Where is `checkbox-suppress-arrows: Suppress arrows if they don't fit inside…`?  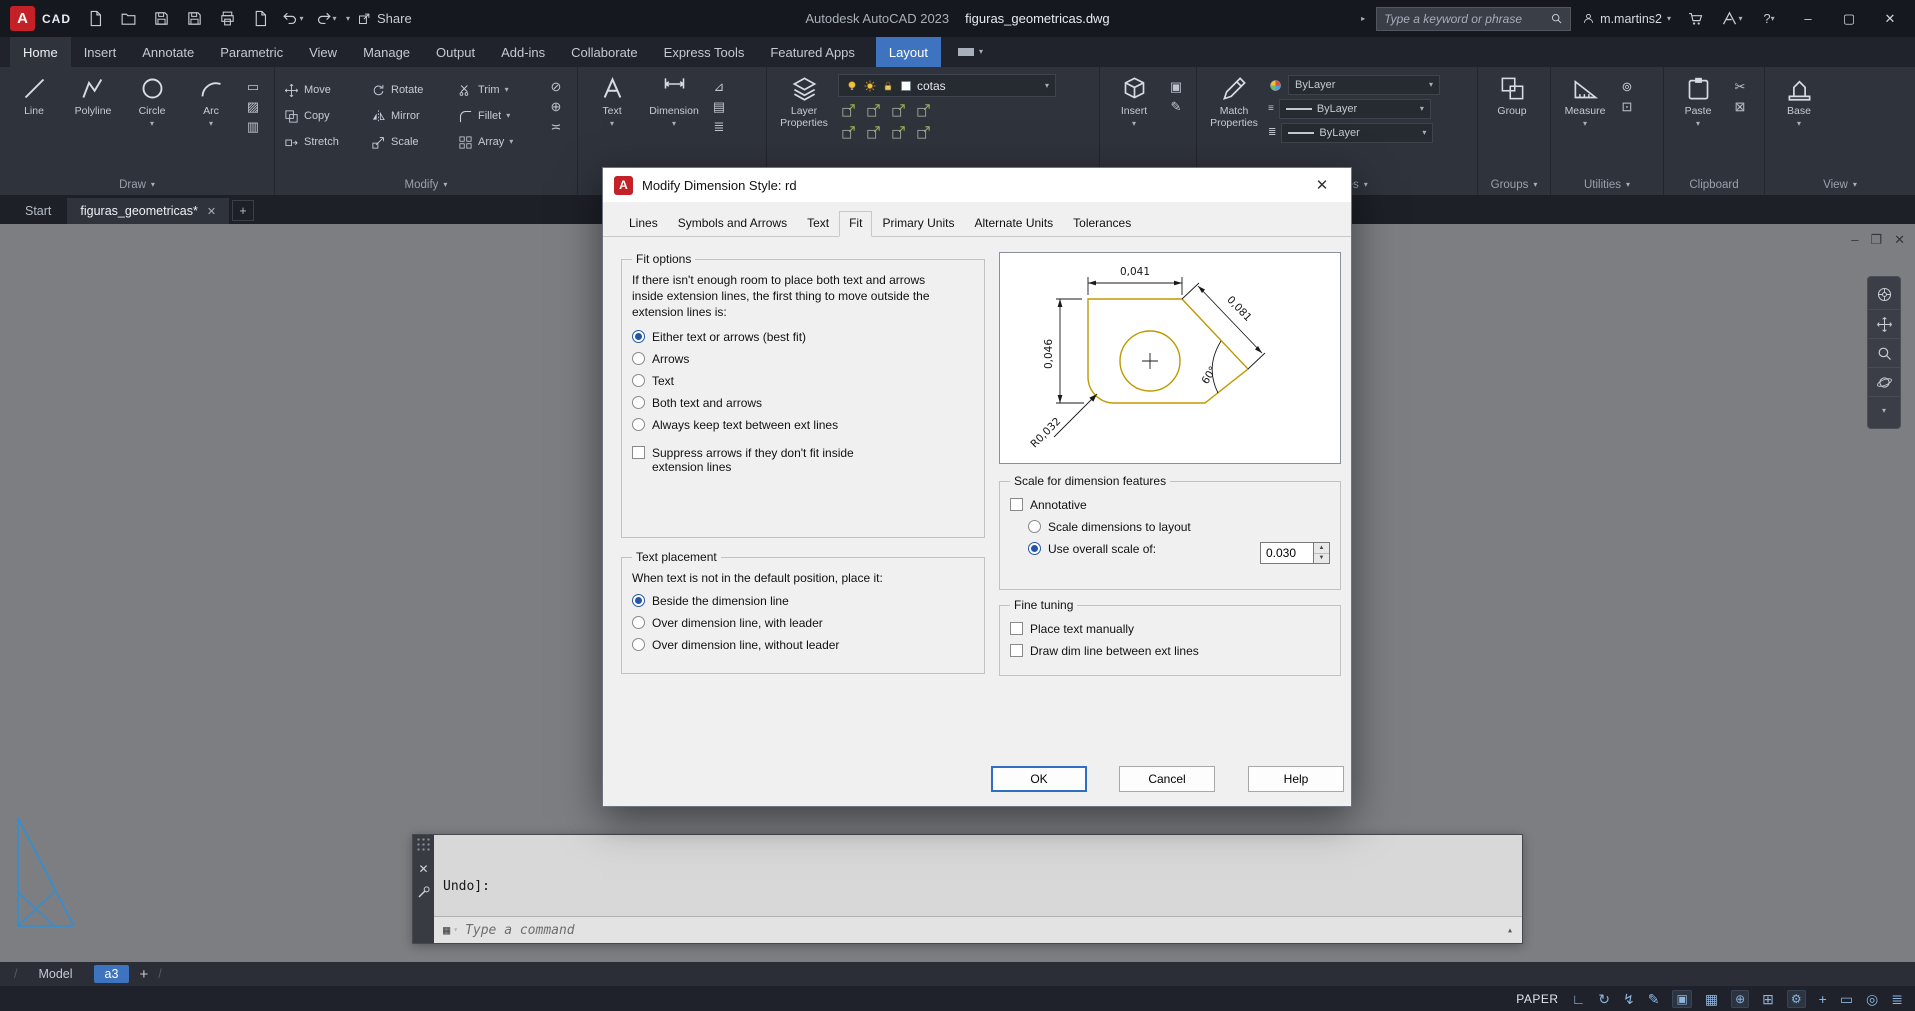
checkbox-suppress-arrows: Suppress arrows if they don't fit inside… is located at coordinates (803, 460).